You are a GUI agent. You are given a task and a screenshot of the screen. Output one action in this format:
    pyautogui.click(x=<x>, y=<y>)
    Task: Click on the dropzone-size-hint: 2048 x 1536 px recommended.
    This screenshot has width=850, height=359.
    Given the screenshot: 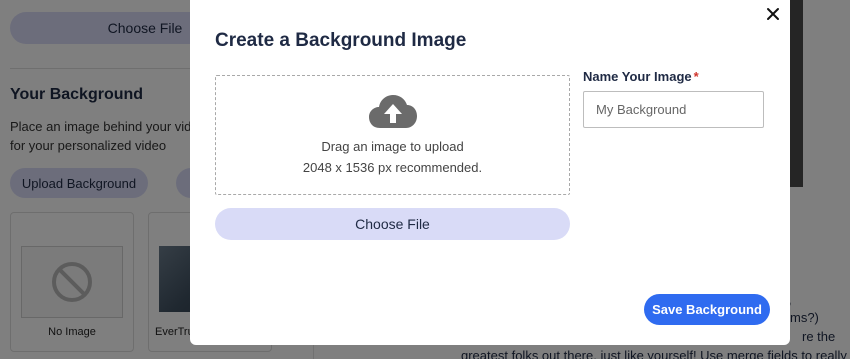 What is the action you would take?
    pyautogui.click(x=392, y=167)
    